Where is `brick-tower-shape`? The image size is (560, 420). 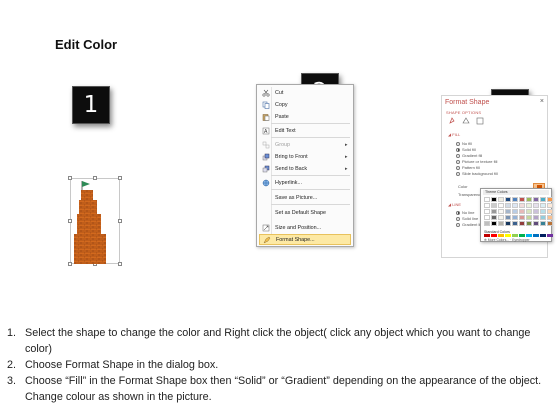 brick-tower-shape is located at coordinates (94, 222).